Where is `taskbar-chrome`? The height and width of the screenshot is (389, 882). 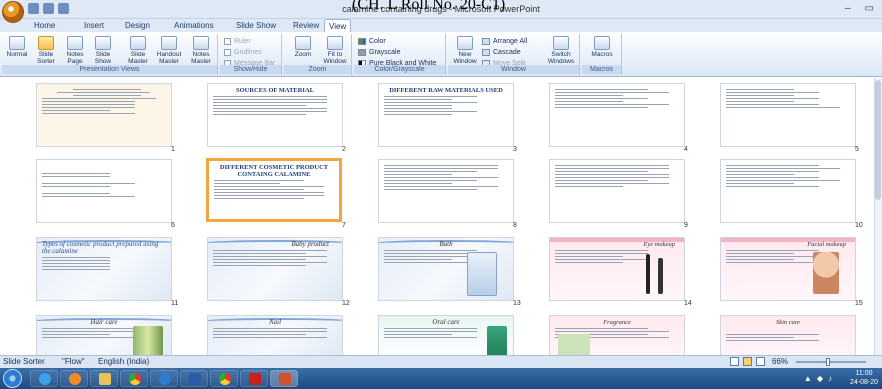
taskbar-chrome is located at coordinates (134, 378).